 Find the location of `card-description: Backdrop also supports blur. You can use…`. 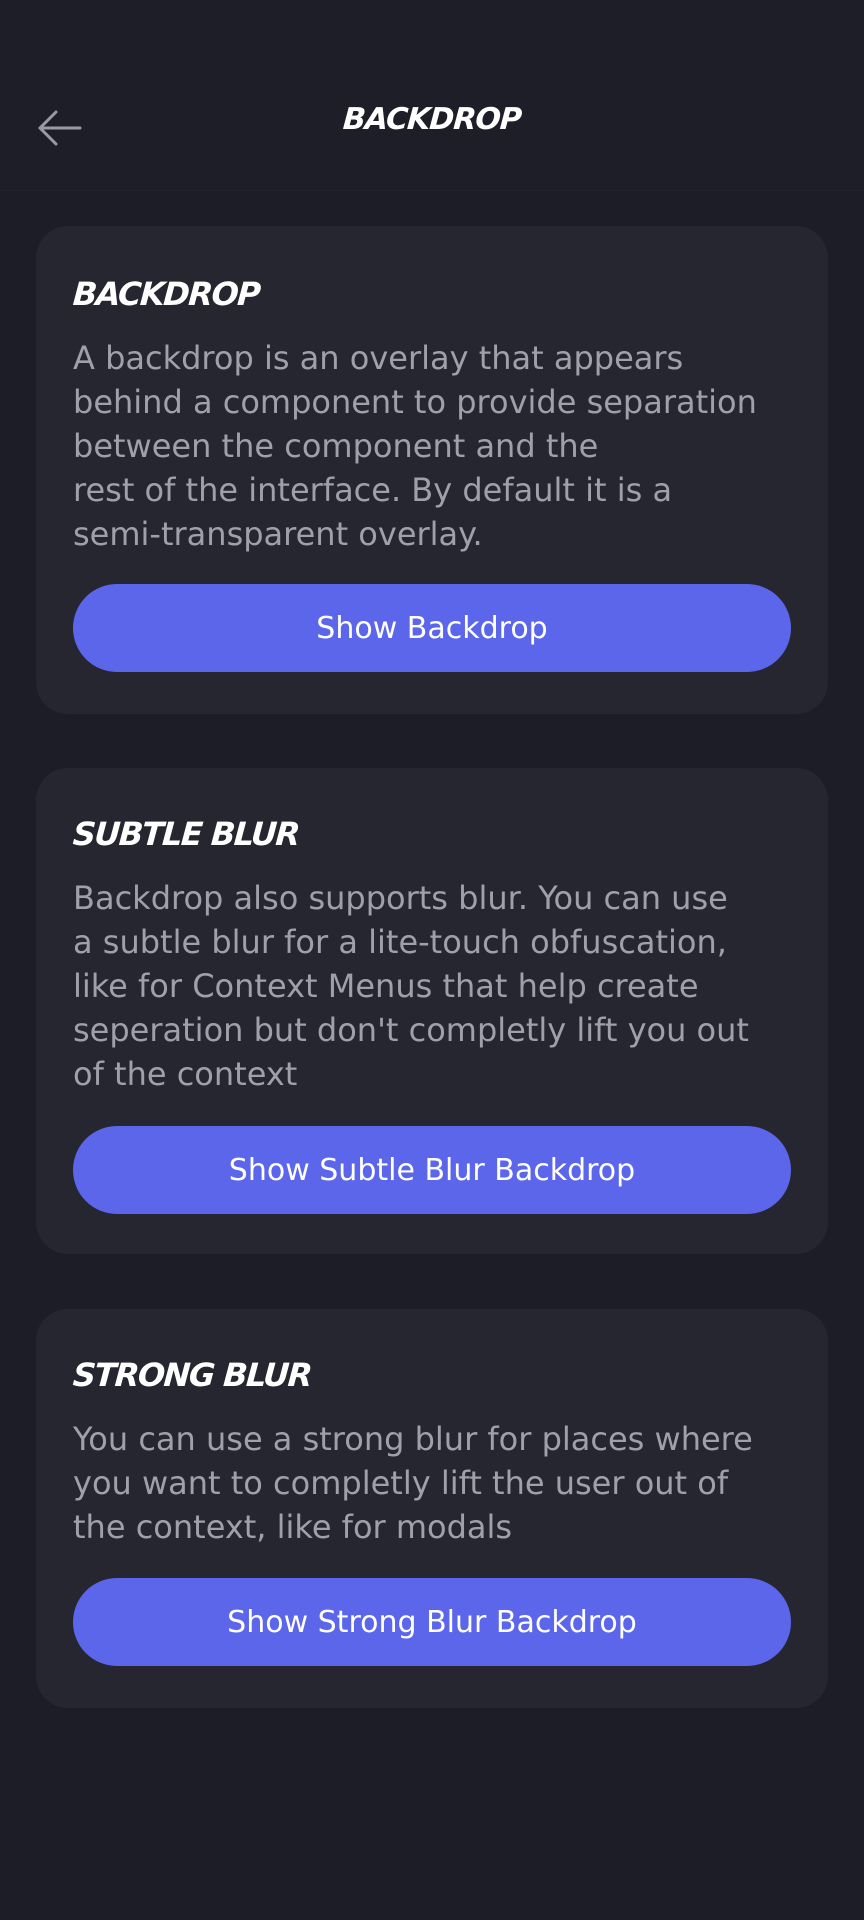

card-description: Backdrop also supports blur. You can use… is located at coordinates (411, 986).